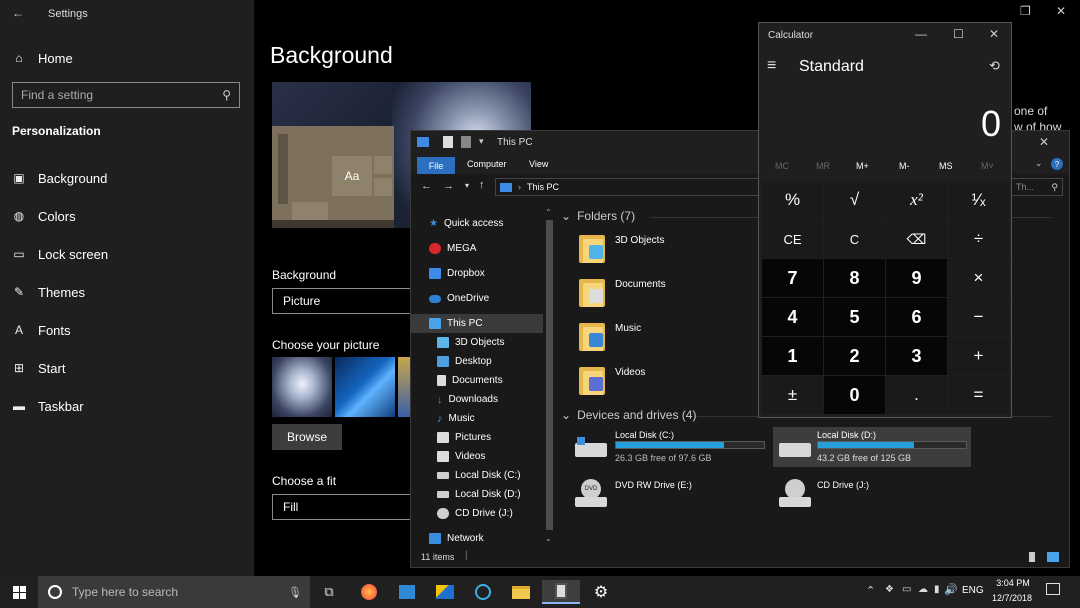 This screenshot has width=1080, height=608. Describe the element at coordinates (470, 380) in the screenshot. I see `nav-item-documents: Documents` at that location.